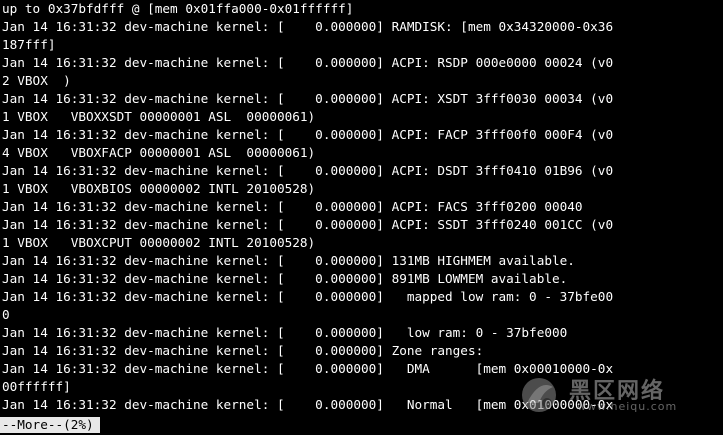  Describe the element at coordinates (36, 386) in the screenshot. I see `terminal-line: 00ffffff]` at that location.